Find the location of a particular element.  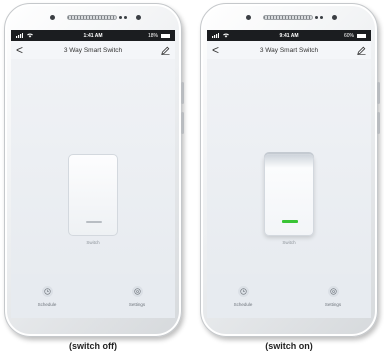

battery-percent: 18% is located at coordinates (152, 35).